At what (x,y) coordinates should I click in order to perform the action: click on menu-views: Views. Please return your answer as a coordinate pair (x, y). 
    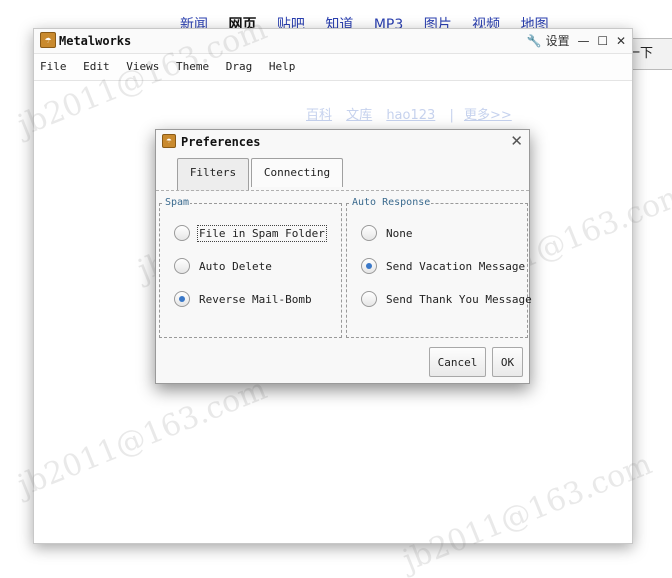
    Looking at the image, I should click on (142, 67).